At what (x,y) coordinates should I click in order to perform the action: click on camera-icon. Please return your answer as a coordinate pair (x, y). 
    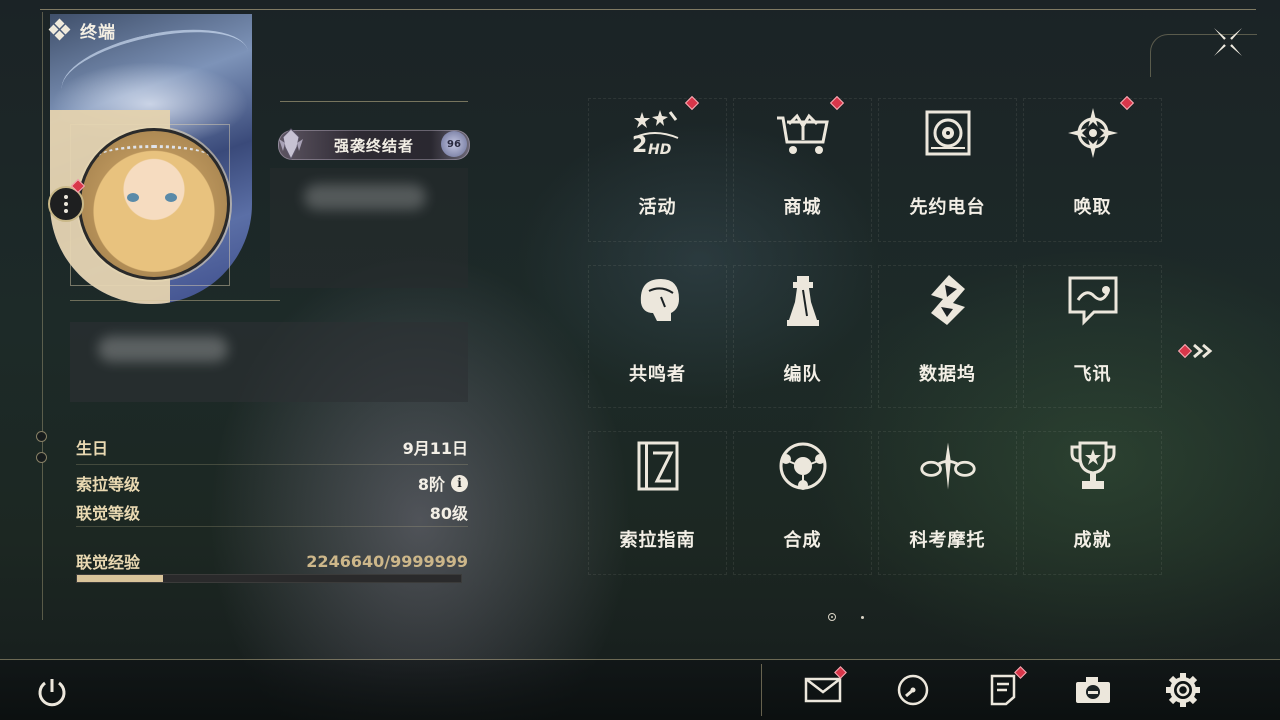
    Looking at the image, I should click on (1093, 690).